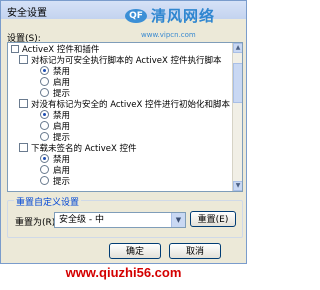 The image size is (320, 290). Describe the element at coordinates (183, 16) in the screenshot. I see `watermark-name: 清风网络` at that location.